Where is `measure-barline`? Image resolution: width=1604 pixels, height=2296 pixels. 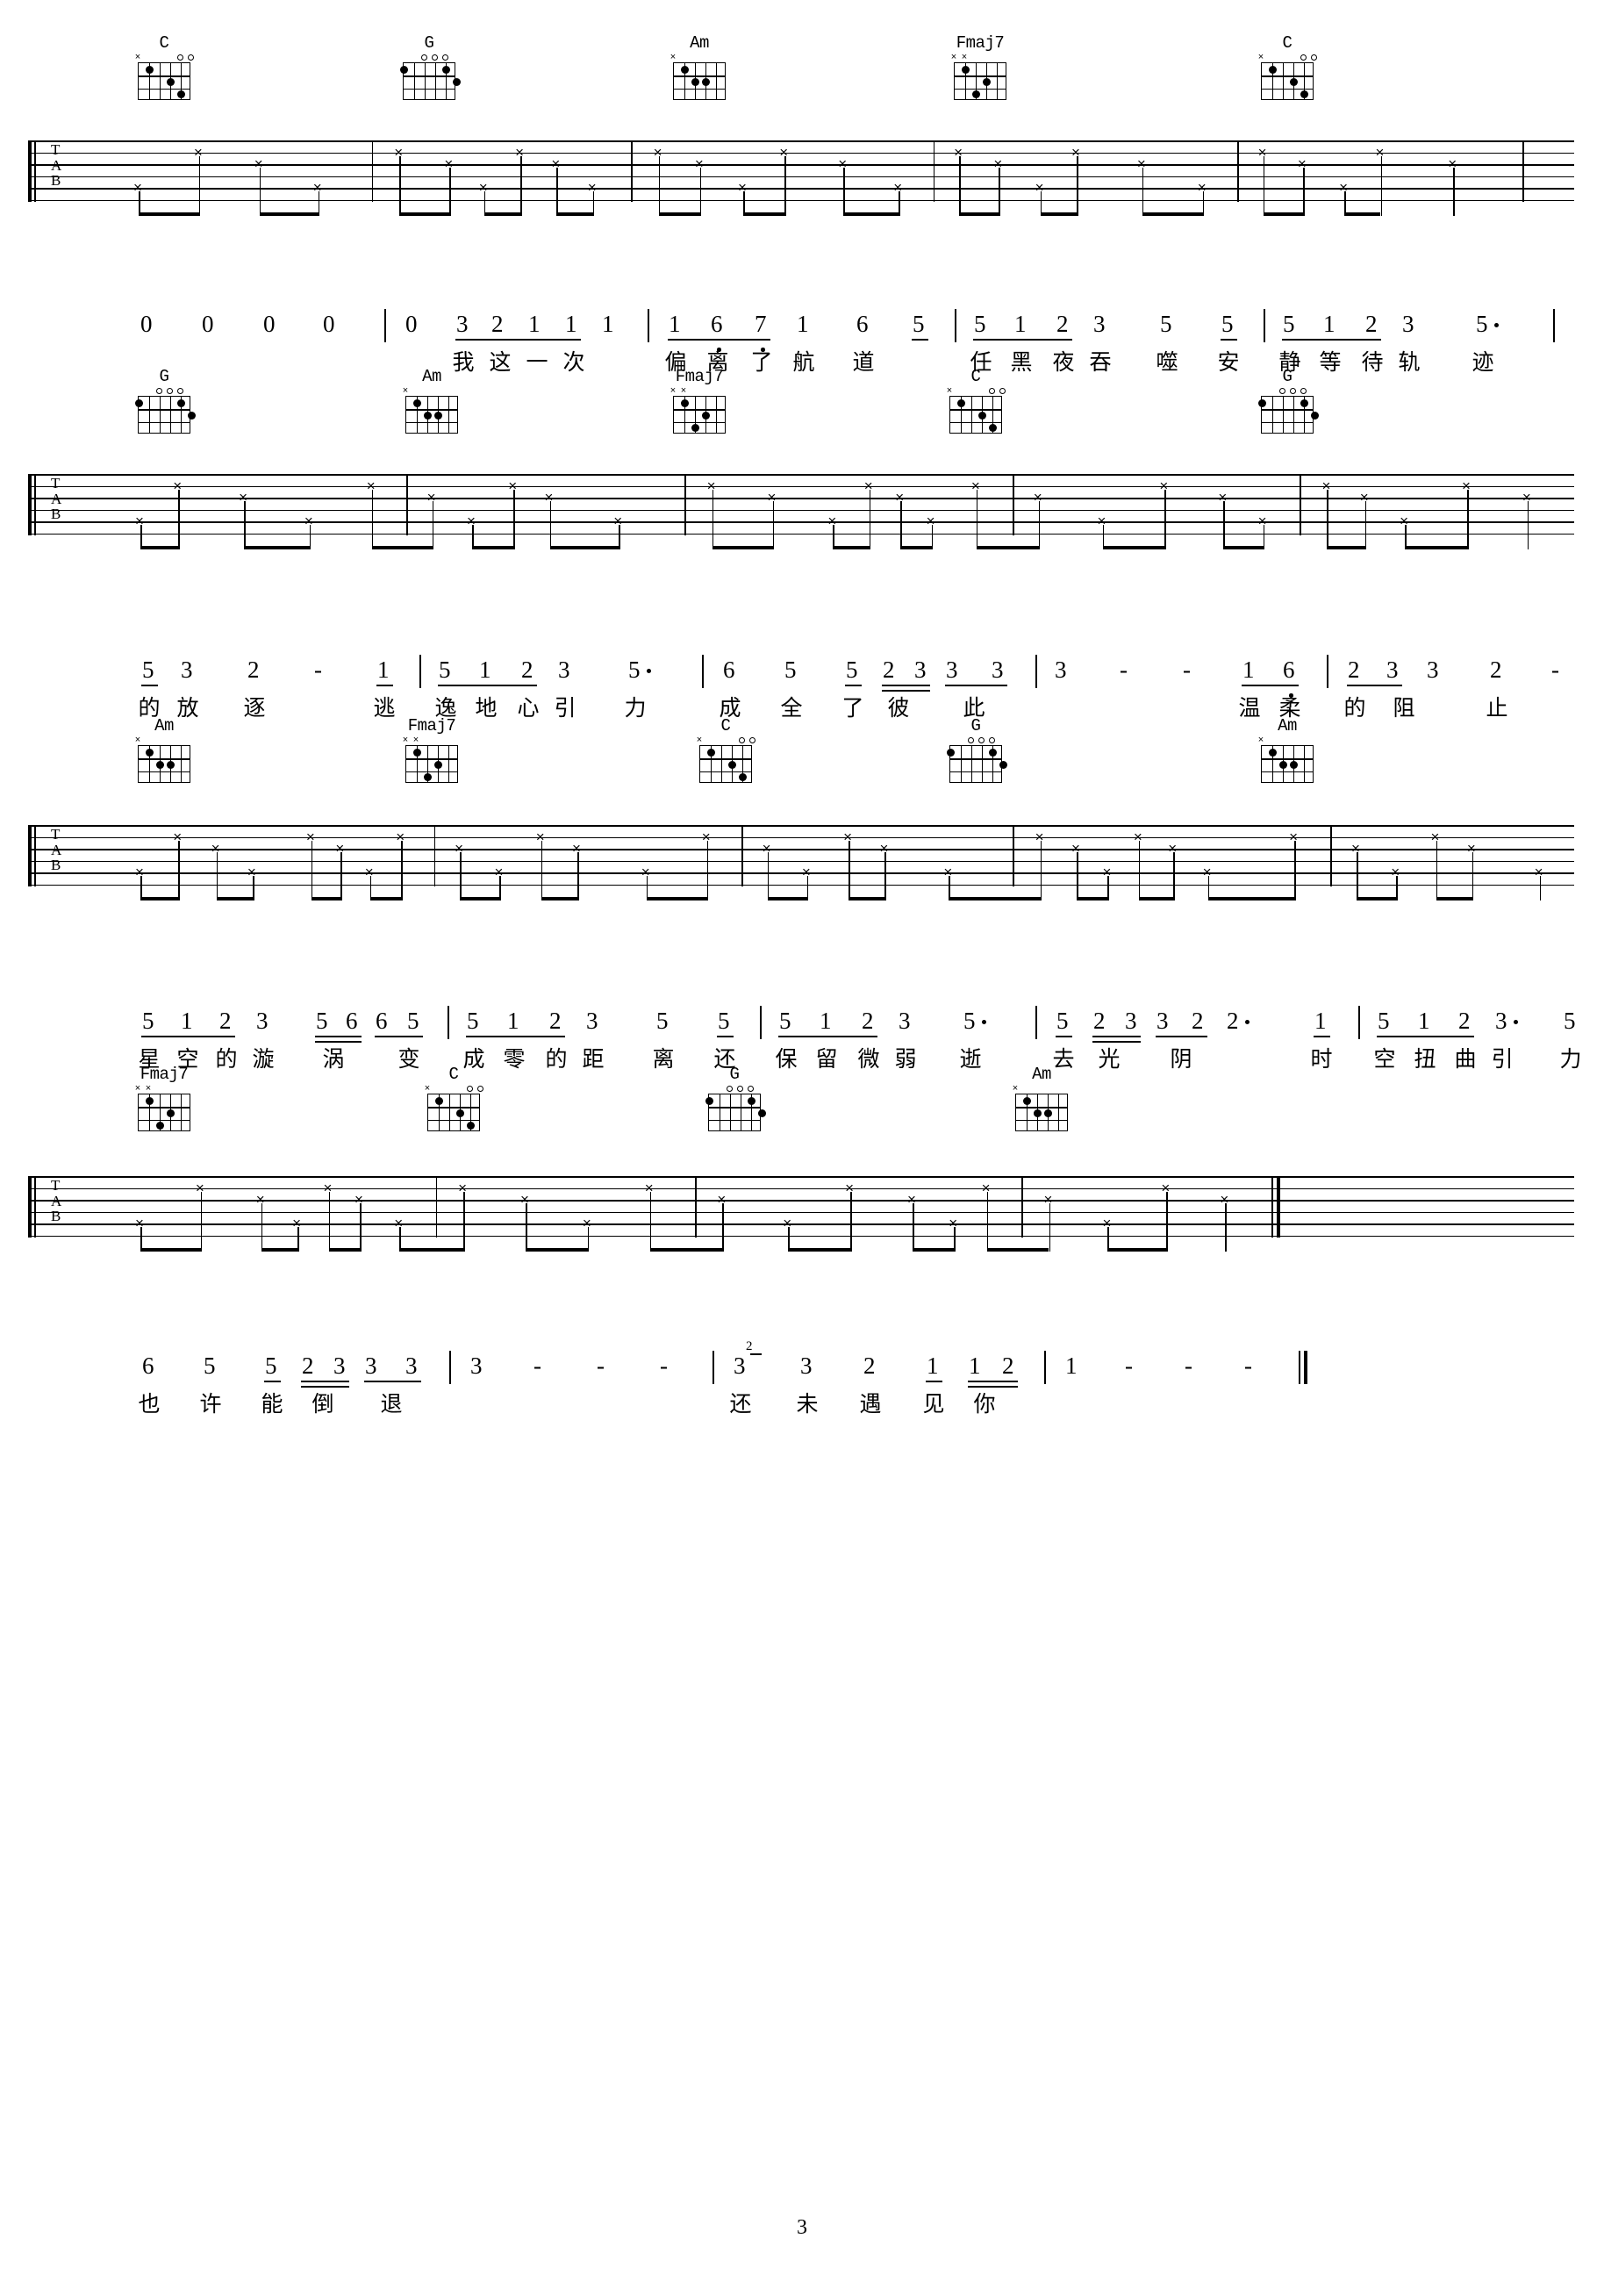
measure-barline is located at coordinates (420, 671).